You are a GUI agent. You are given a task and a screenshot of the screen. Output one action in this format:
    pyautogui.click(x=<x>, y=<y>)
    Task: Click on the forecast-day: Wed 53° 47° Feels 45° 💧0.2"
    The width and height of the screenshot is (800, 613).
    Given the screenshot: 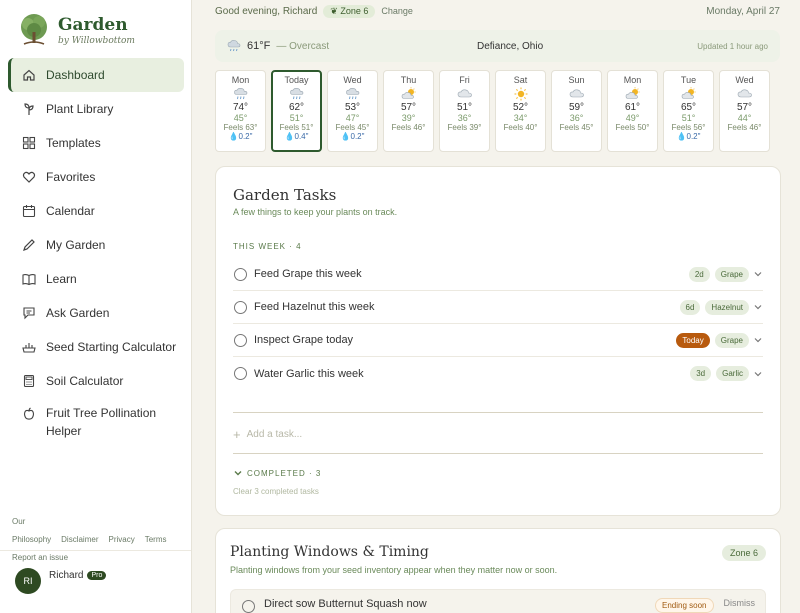 What is the action you would take?
    pyautogui.click(x=352, y=111)
    